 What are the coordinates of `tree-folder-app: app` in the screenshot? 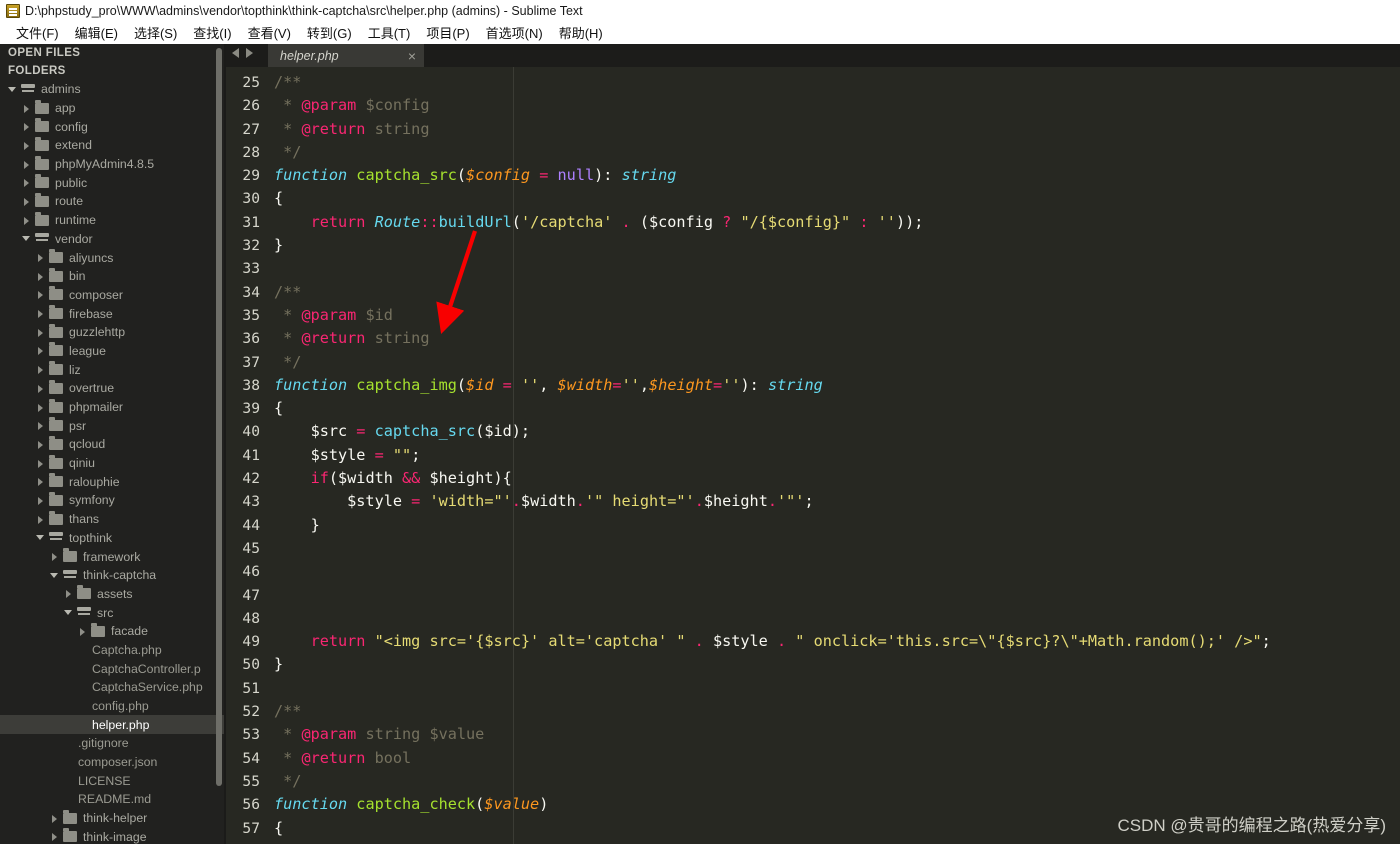 It's located at (113, 108).